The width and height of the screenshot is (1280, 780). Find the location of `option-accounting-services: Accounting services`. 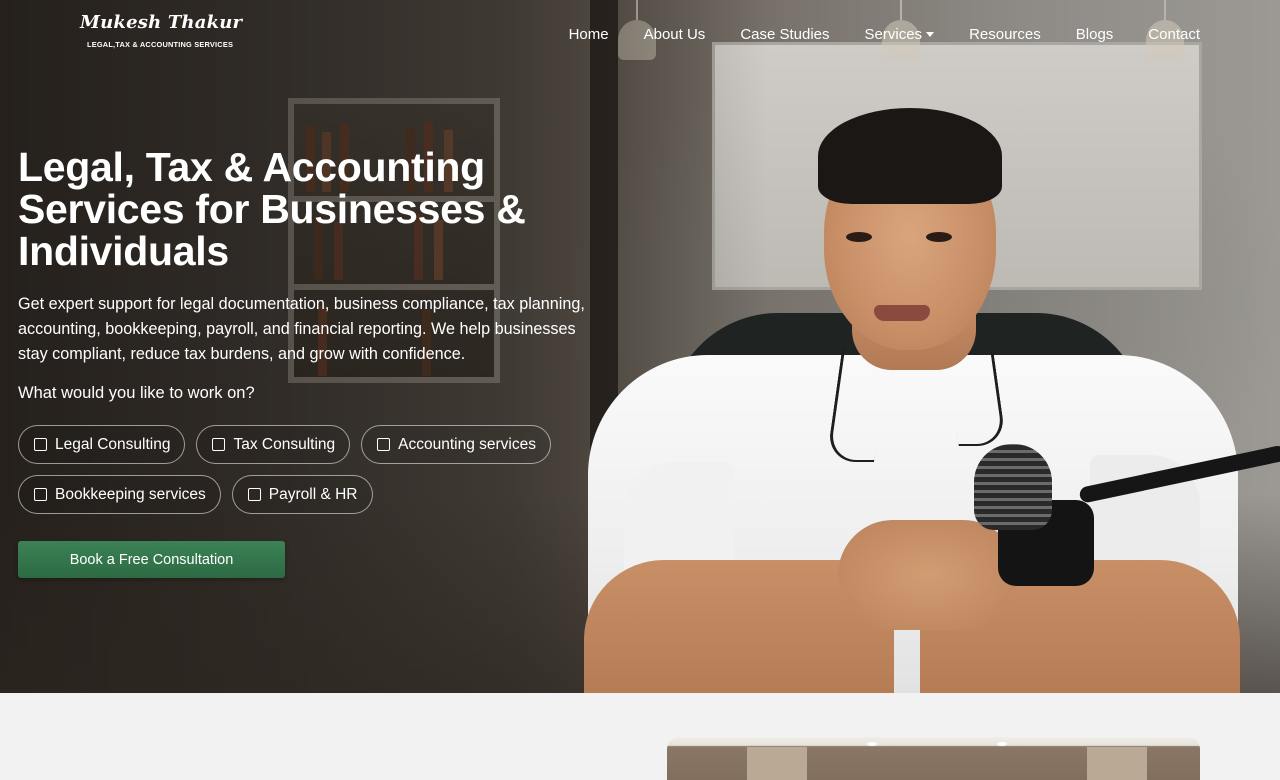

option-accounting-services: Accounting services is located at coordinates (456, 444).